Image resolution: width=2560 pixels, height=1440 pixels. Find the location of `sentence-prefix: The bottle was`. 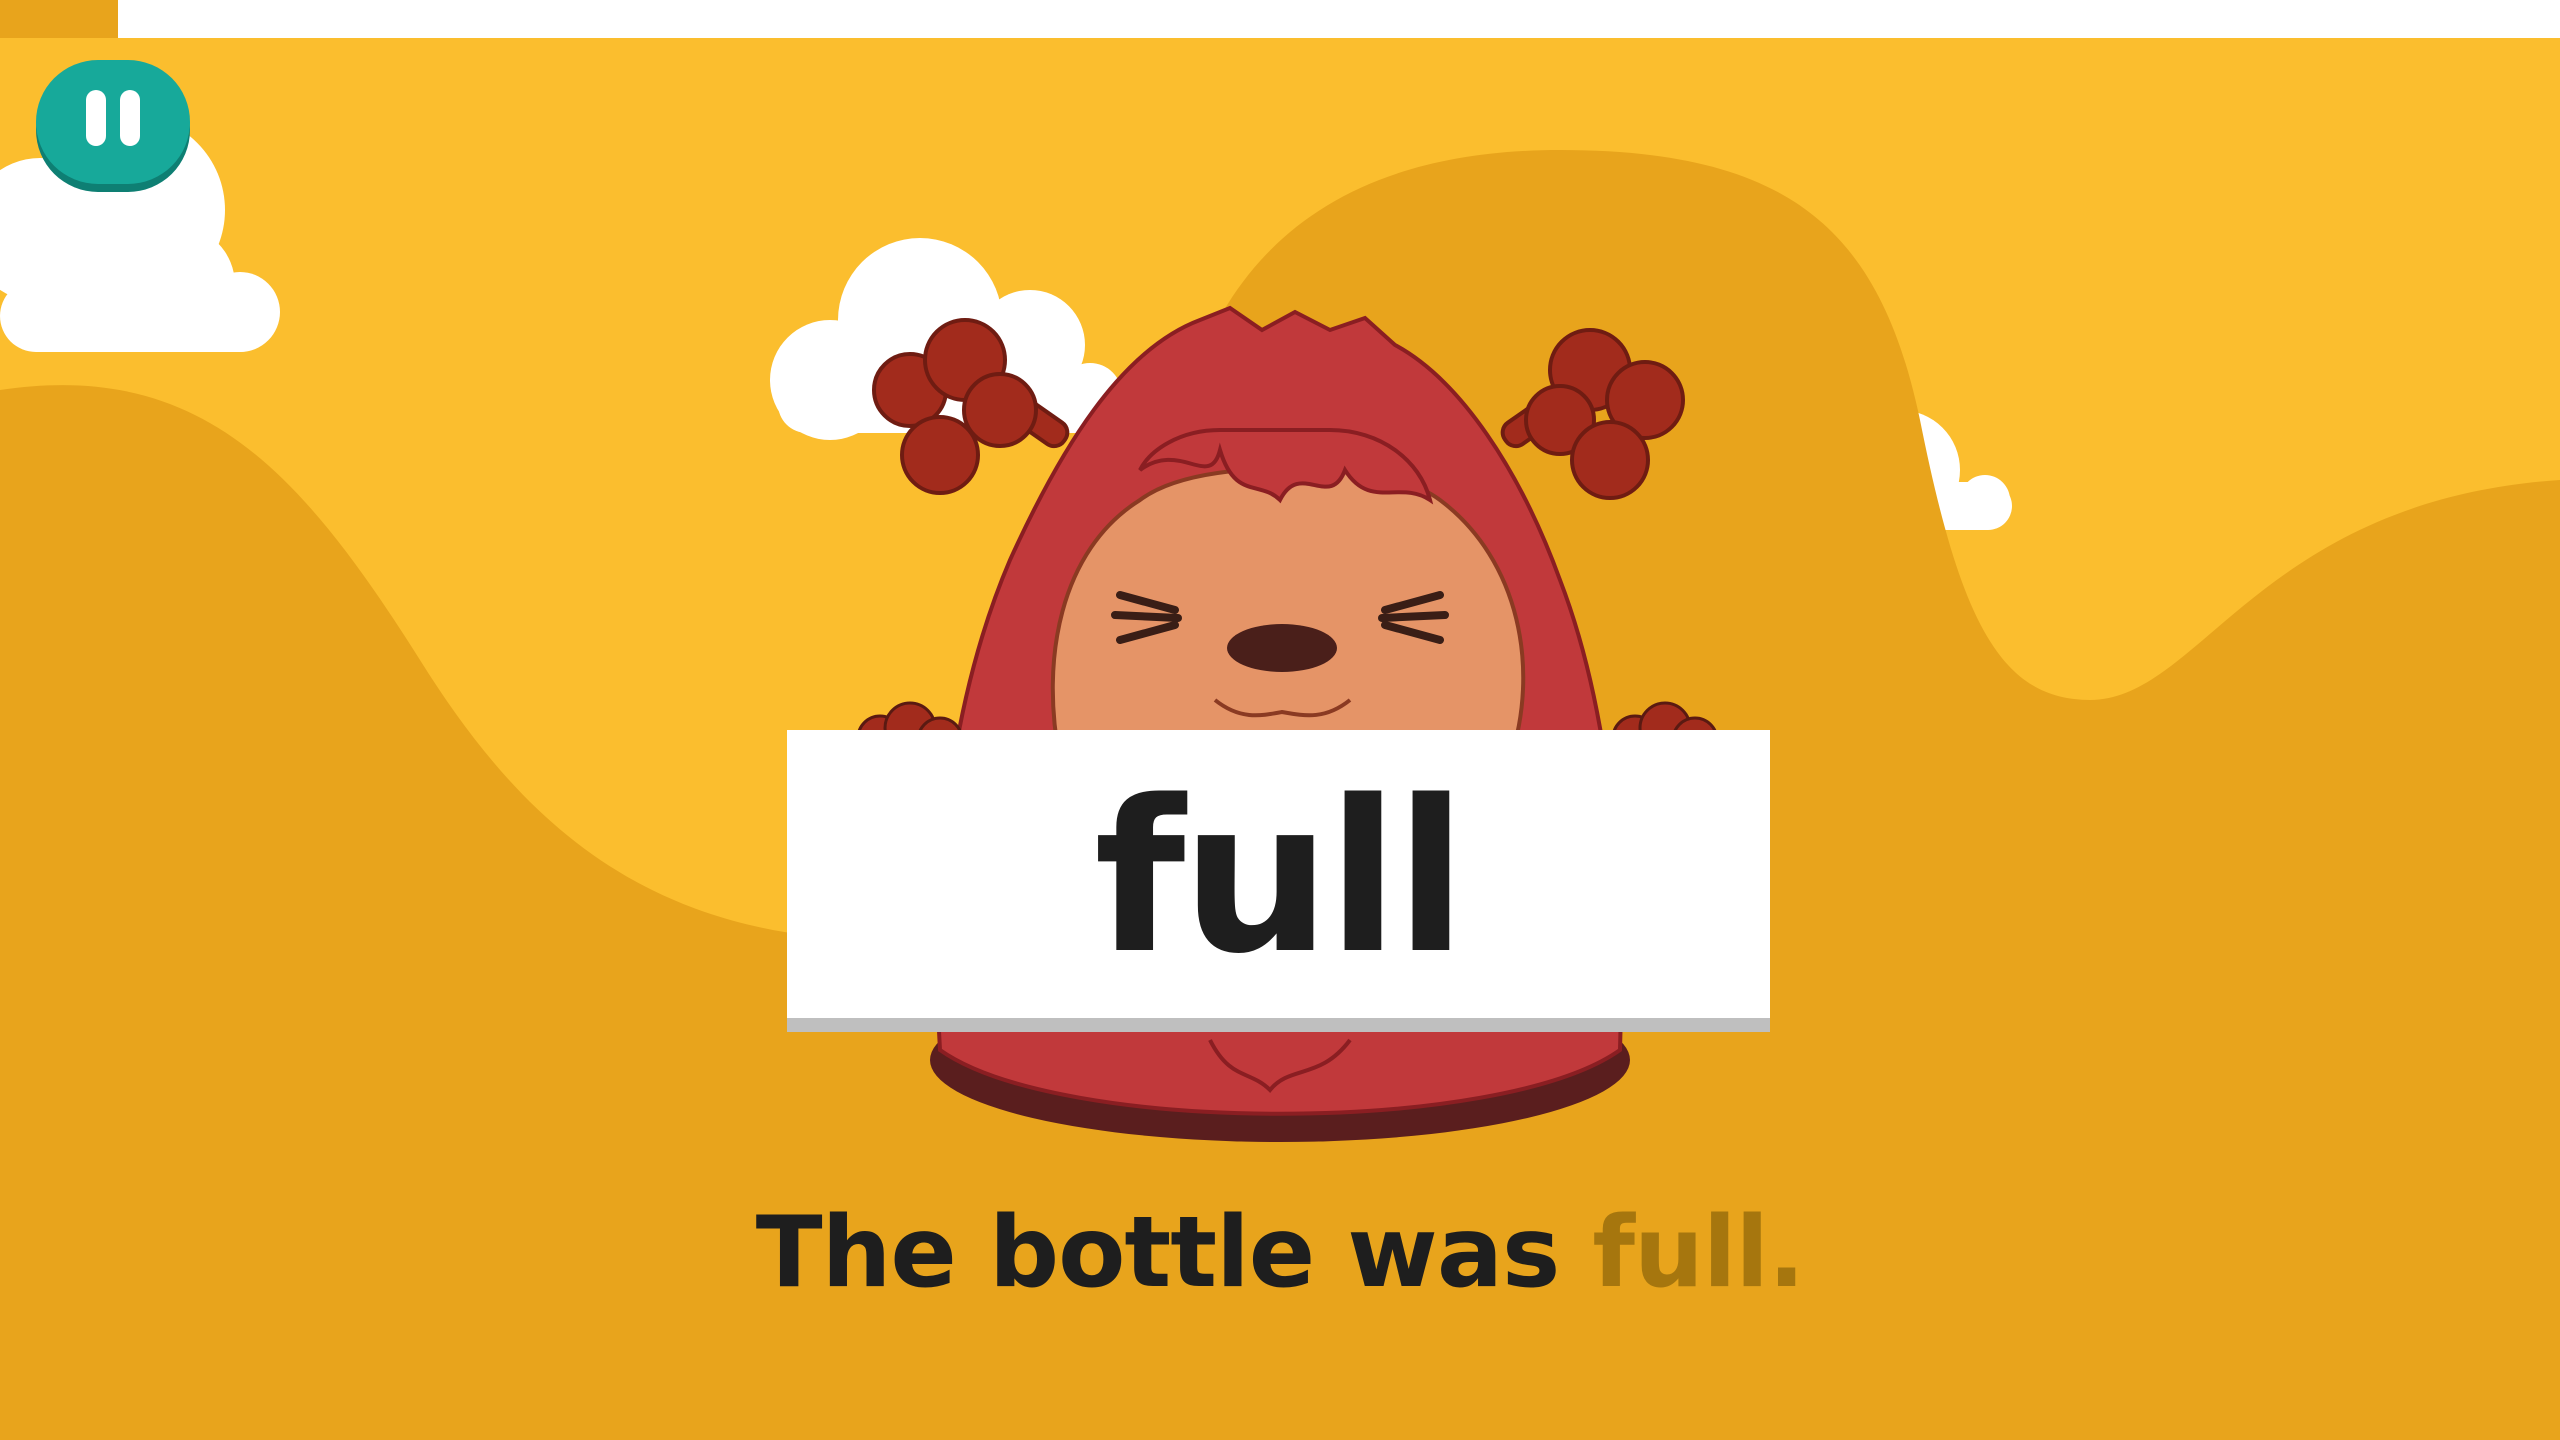

sentence-prefix: The bottle was is located at coordinates (1174, 1253).